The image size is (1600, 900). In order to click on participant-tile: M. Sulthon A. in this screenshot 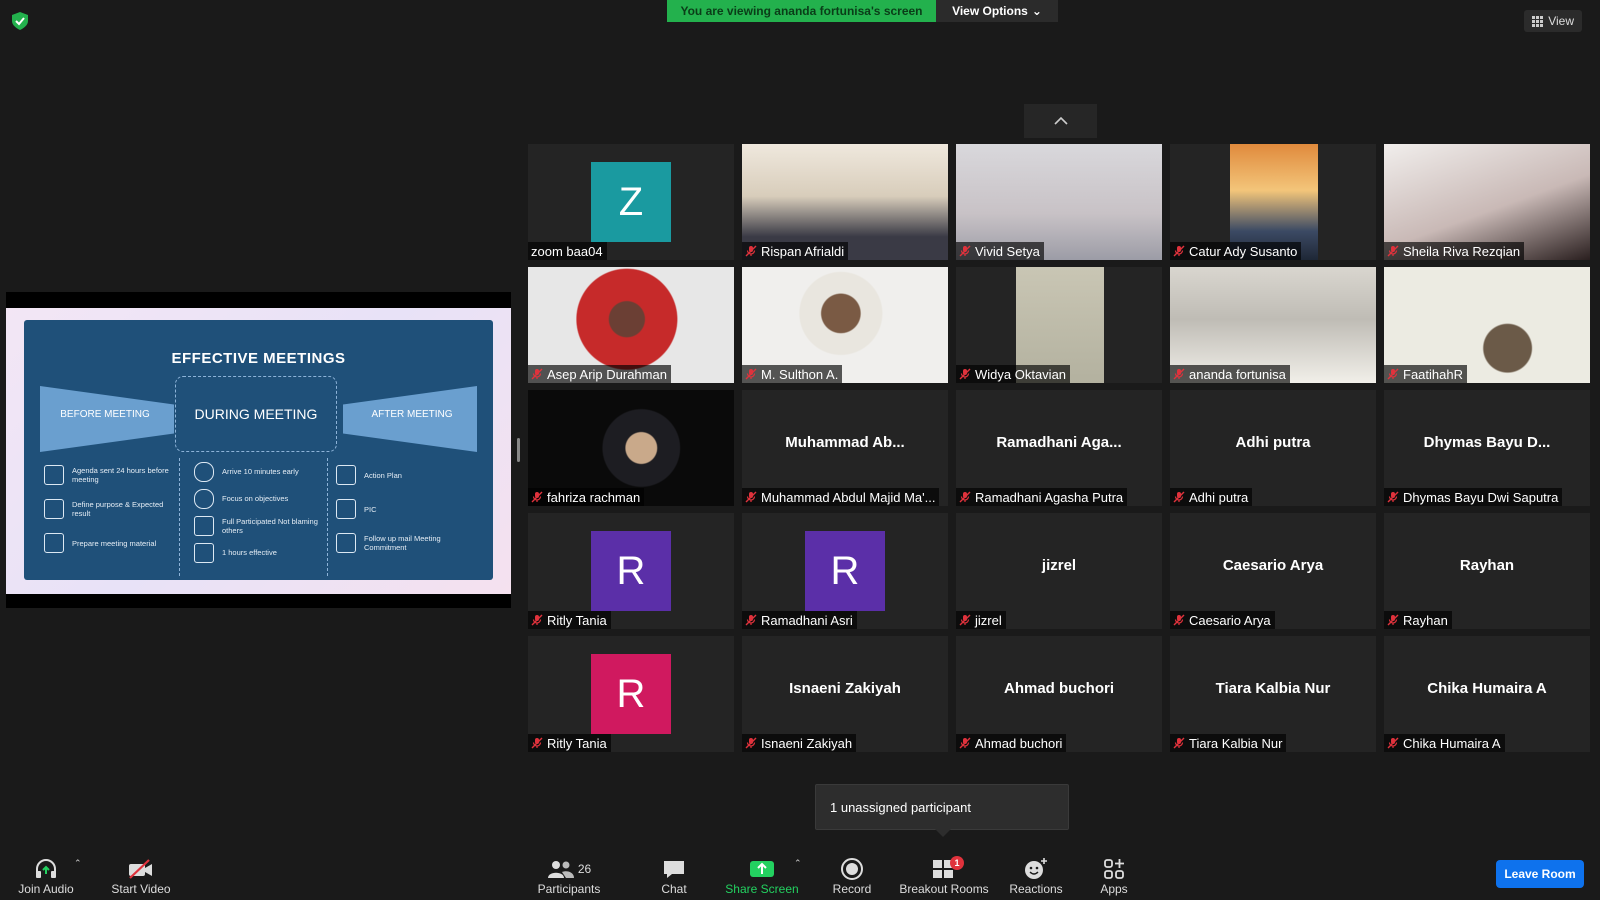, I will do `click(845, 325)`.